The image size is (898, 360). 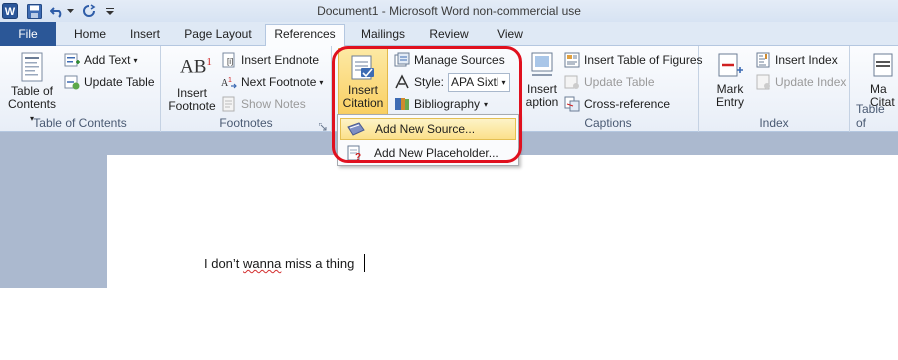 What do you see at coordinates (363, 103) in the screenshot?
I see `insert-citation-label-2: Citation` at bounding box center [363, 103].